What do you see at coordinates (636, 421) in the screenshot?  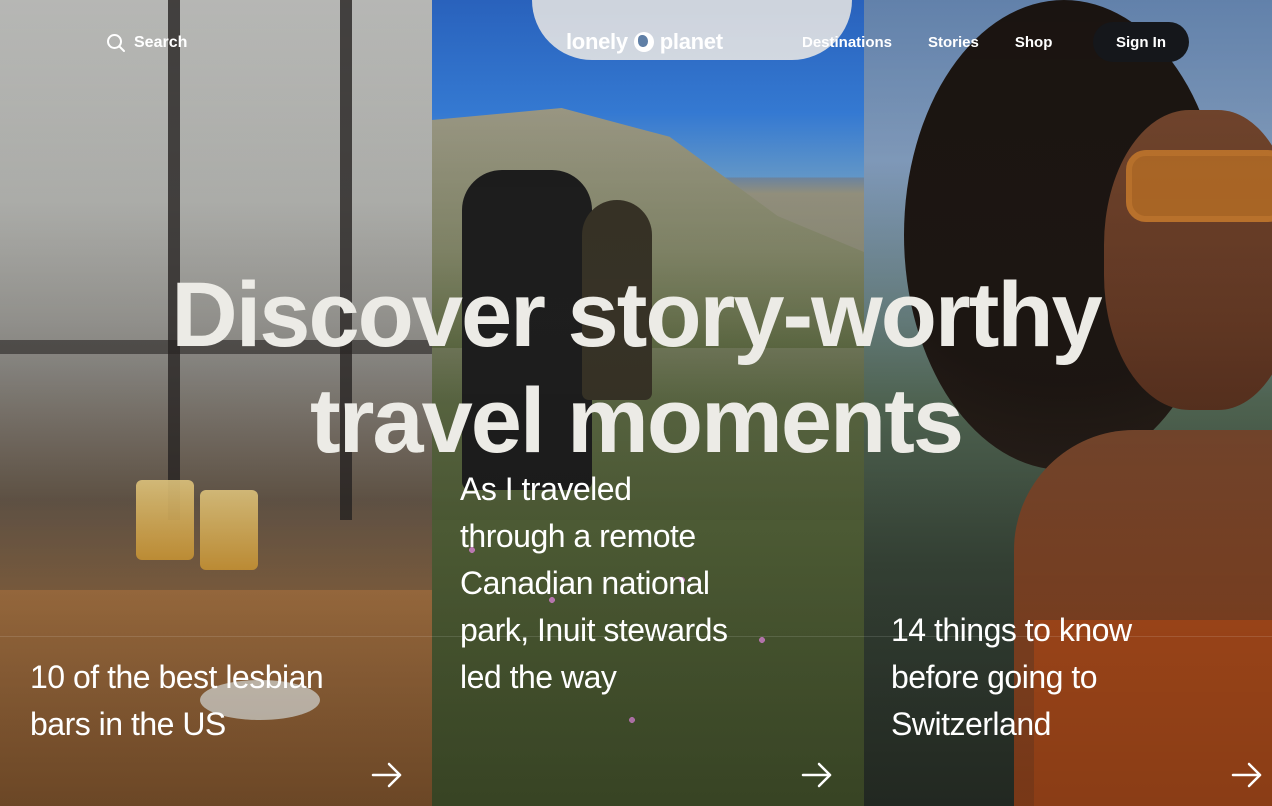 I see `headline-line-2: travel moments` at bounding box center [636, 421].